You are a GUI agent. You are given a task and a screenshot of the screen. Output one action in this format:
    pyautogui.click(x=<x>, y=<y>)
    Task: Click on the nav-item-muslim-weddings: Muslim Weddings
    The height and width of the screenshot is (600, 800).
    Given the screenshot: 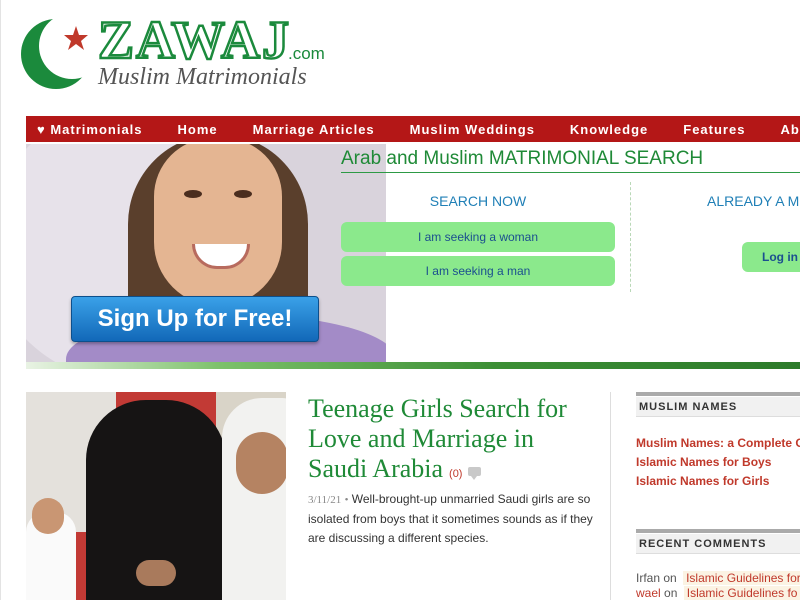 What is the action you would take?
    pyautogui.click(x=472, y=129)
    